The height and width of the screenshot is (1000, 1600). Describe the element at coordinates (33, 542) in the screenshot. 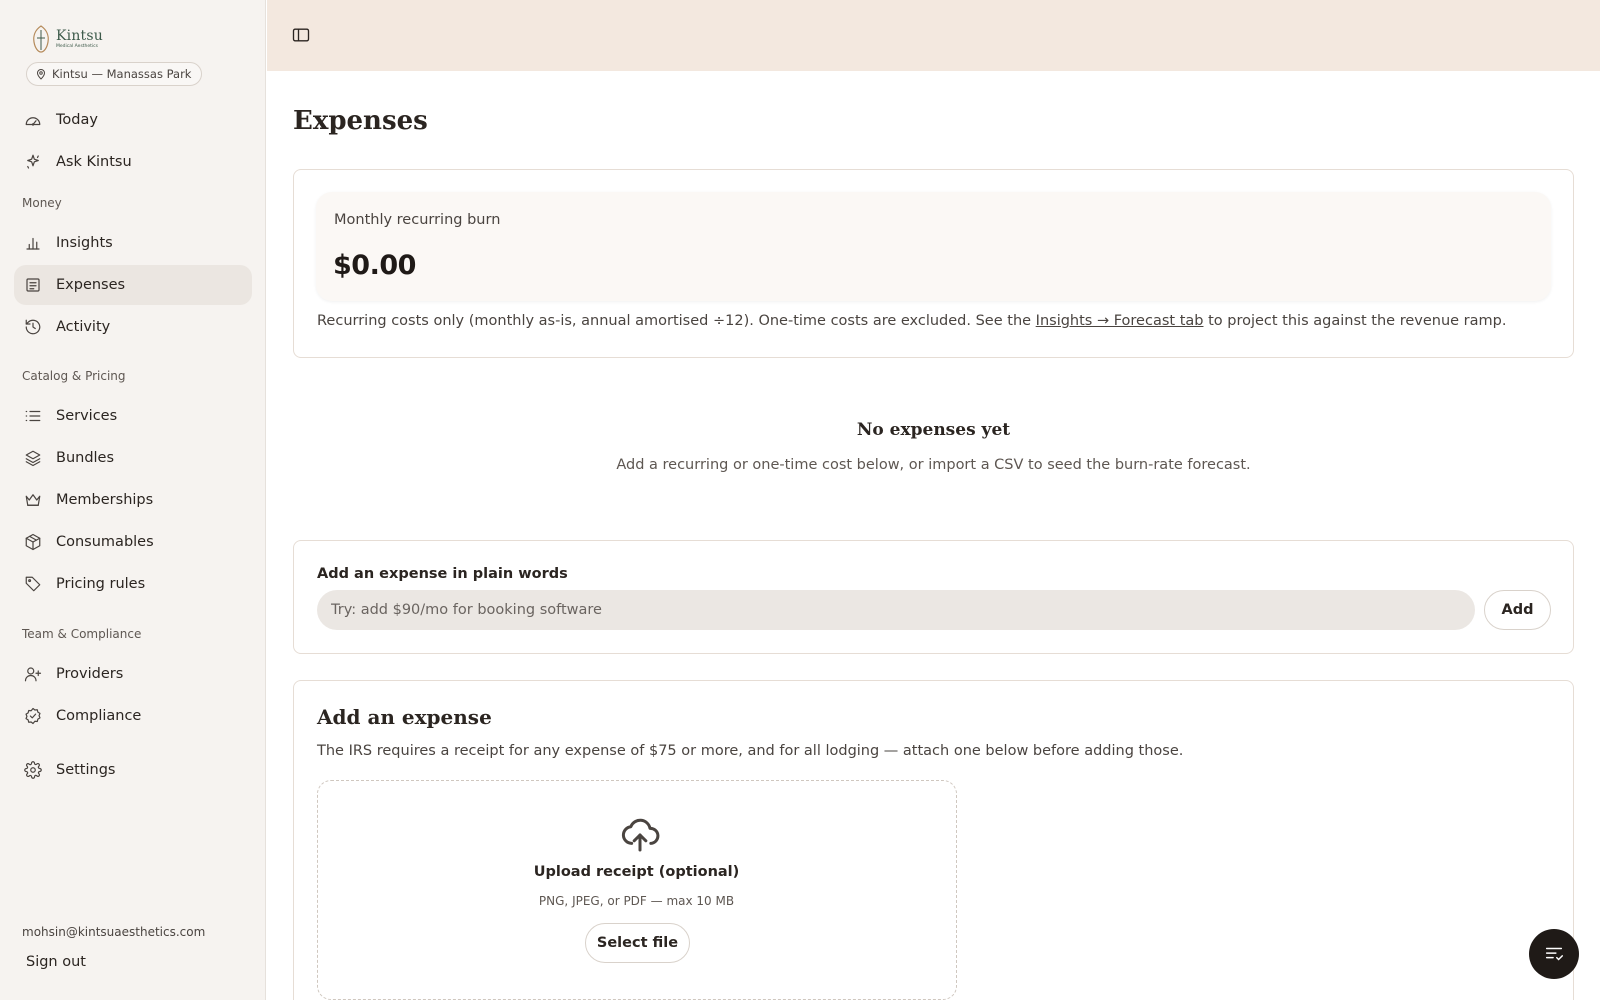

I see `package-icon` at that location.